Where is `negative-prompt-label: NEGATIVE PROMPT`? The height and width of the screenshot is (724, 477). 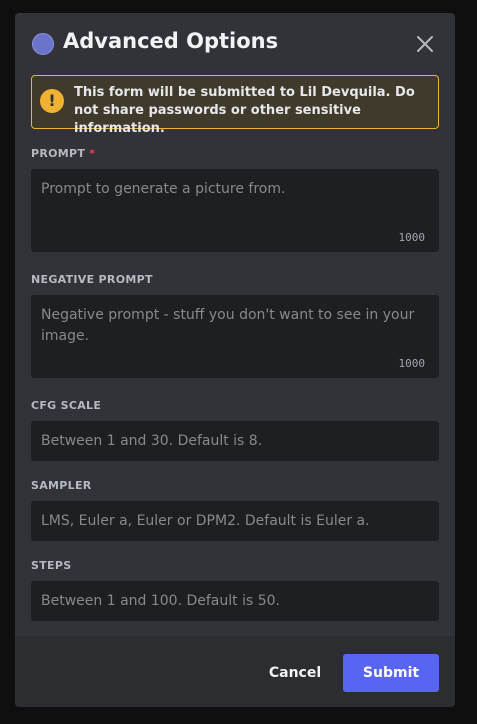
negative-prompt-label: NEGATIVE PROMPT is located at coordinates (92, 279).